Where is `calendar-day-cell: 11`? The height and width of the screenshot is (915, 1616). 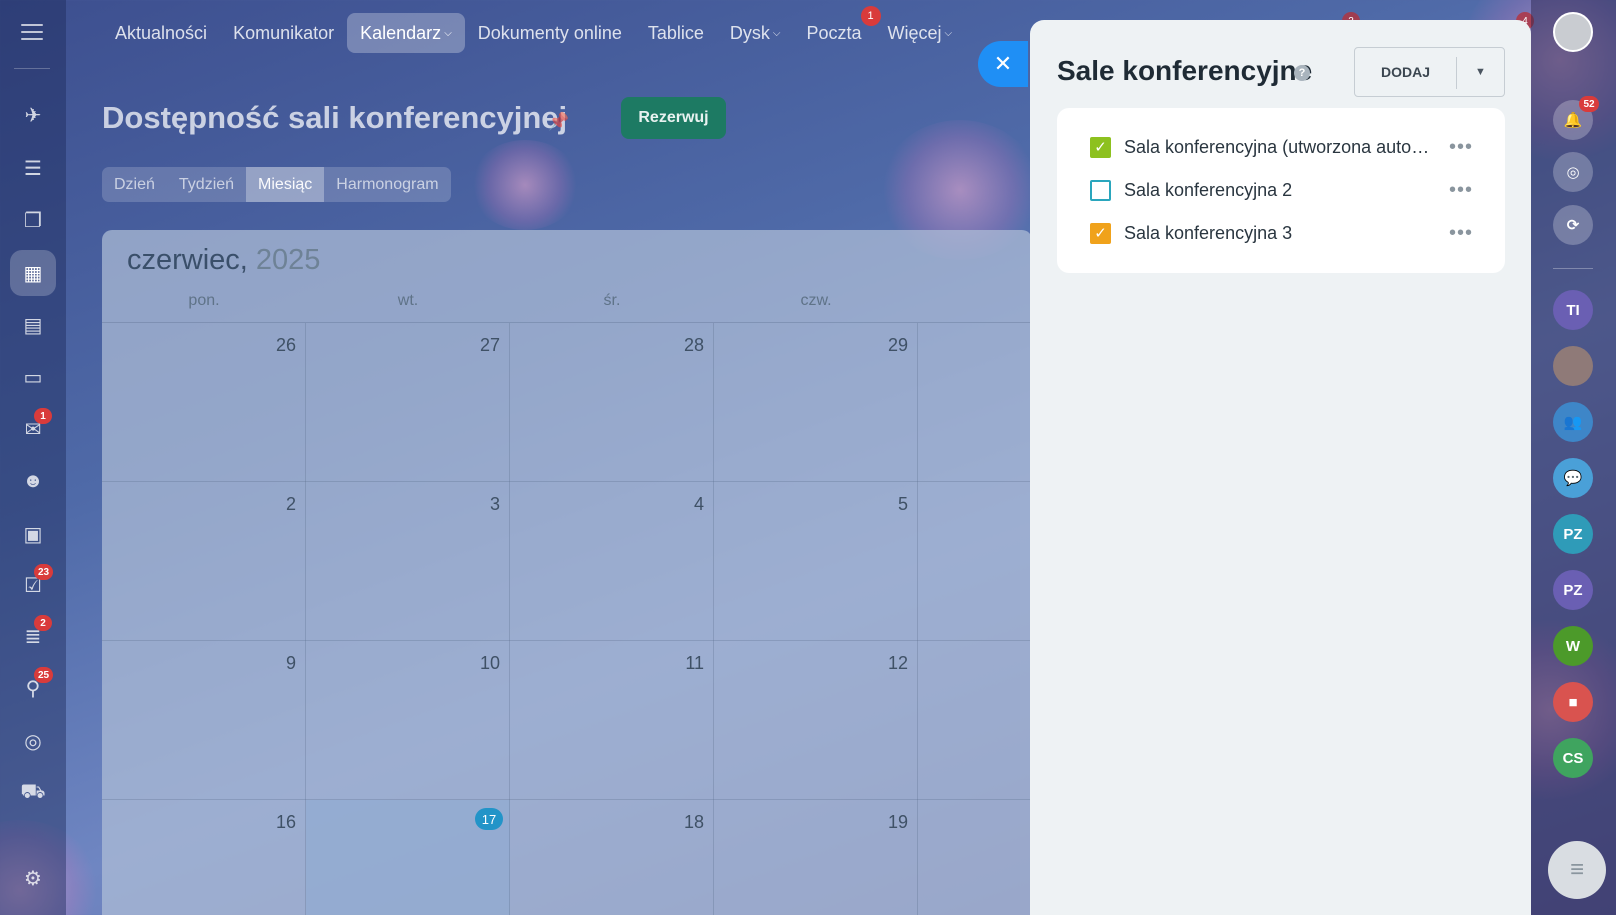 calendar-day-cell: 11 is located at coordinates (612, 720).